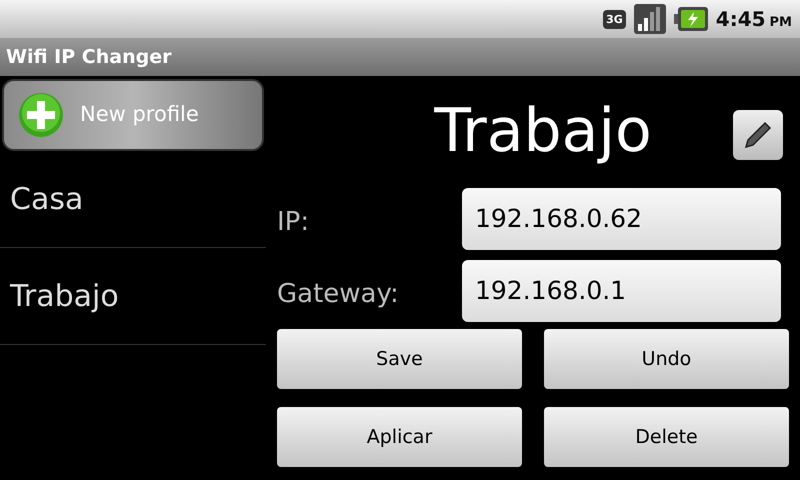 This screenshot has width=800, height=480. Describe the element at coordinates (741, 19) in the screenshot. I see `clock-time: 4:45` at that location.